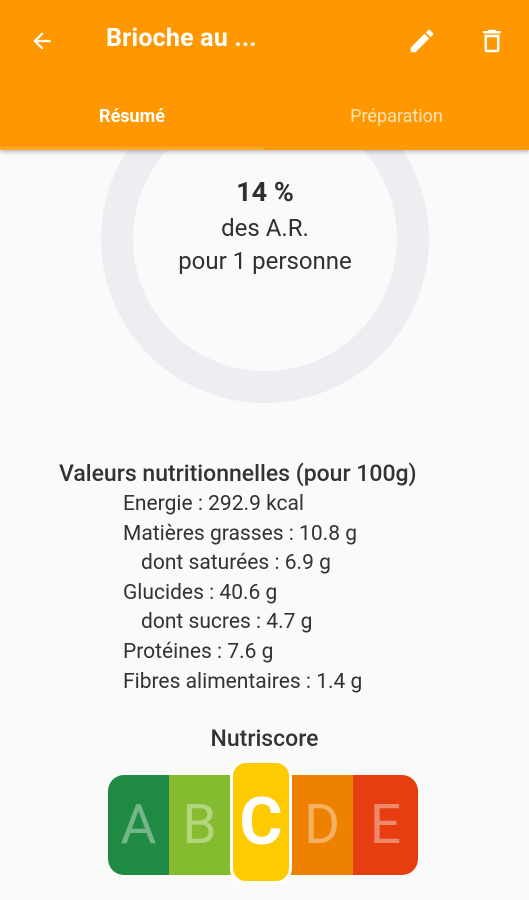 This screenshot has width=529, height=900. Describe the element at coordinates (265, 261) in the screenshot. I see `servings-label: pour 1 personne` at that location.